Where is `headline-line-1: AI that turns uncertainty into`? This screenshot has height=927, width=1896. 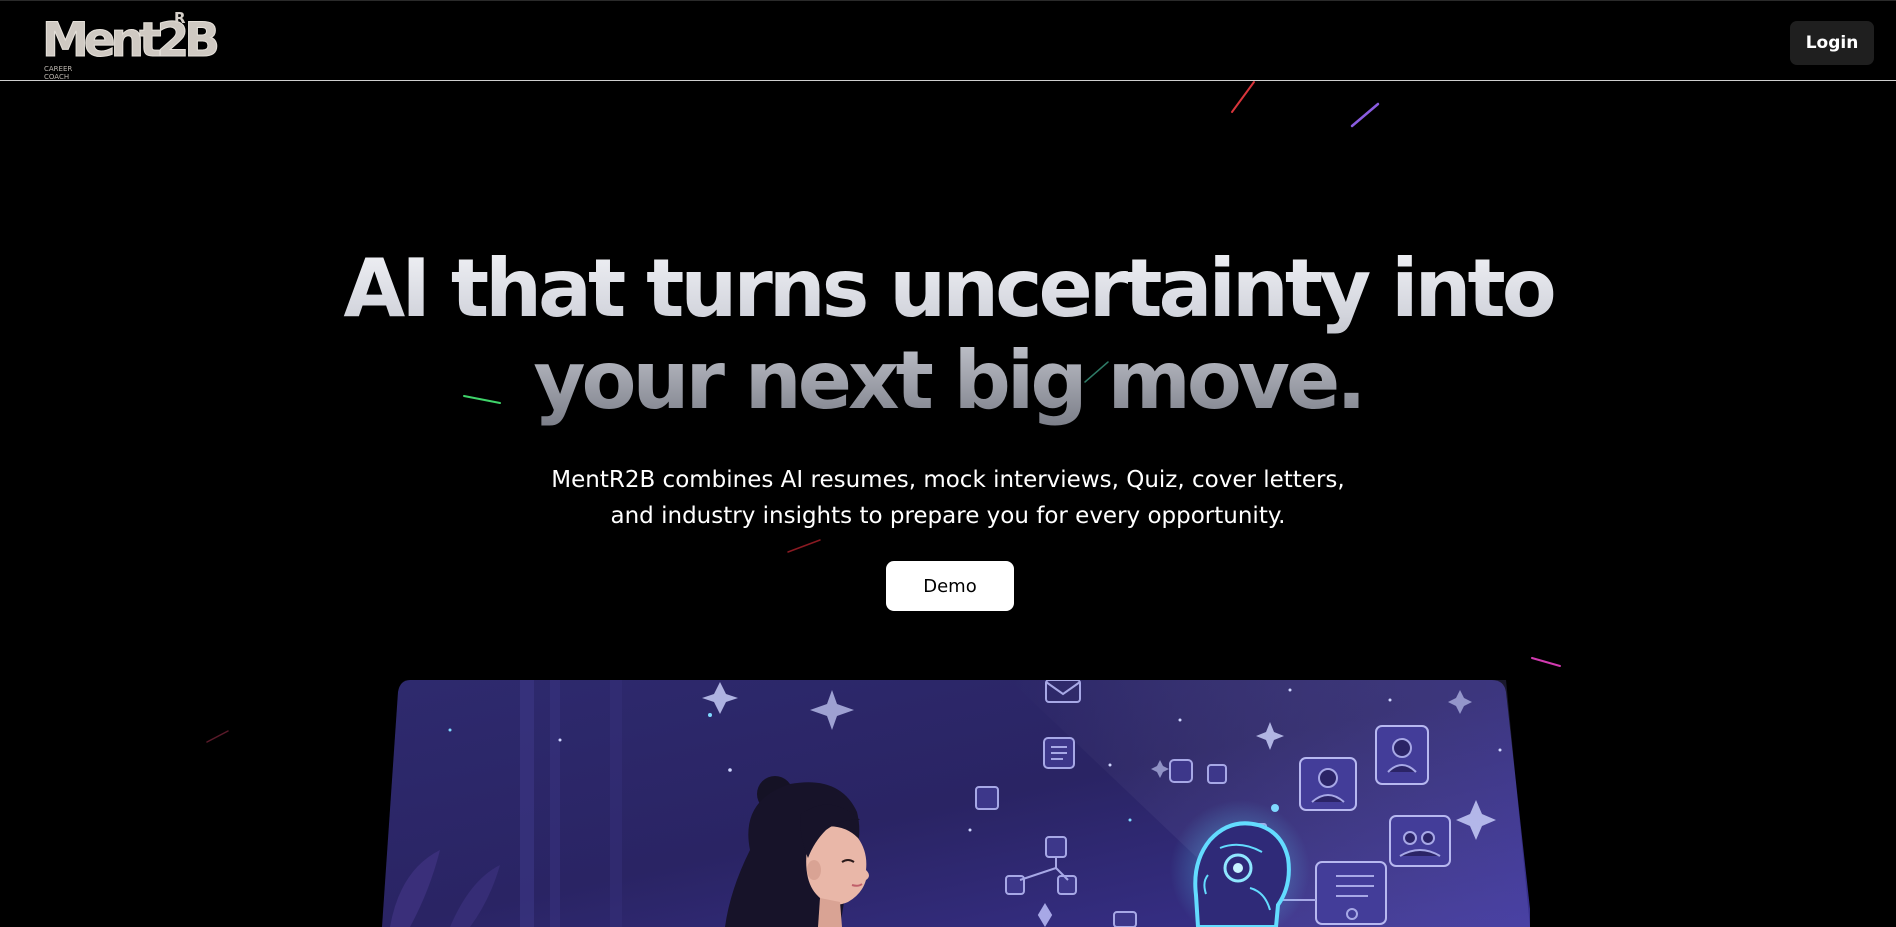
headline-line-1: AI that turns uncertainty into is located at coordinates (948, 288).